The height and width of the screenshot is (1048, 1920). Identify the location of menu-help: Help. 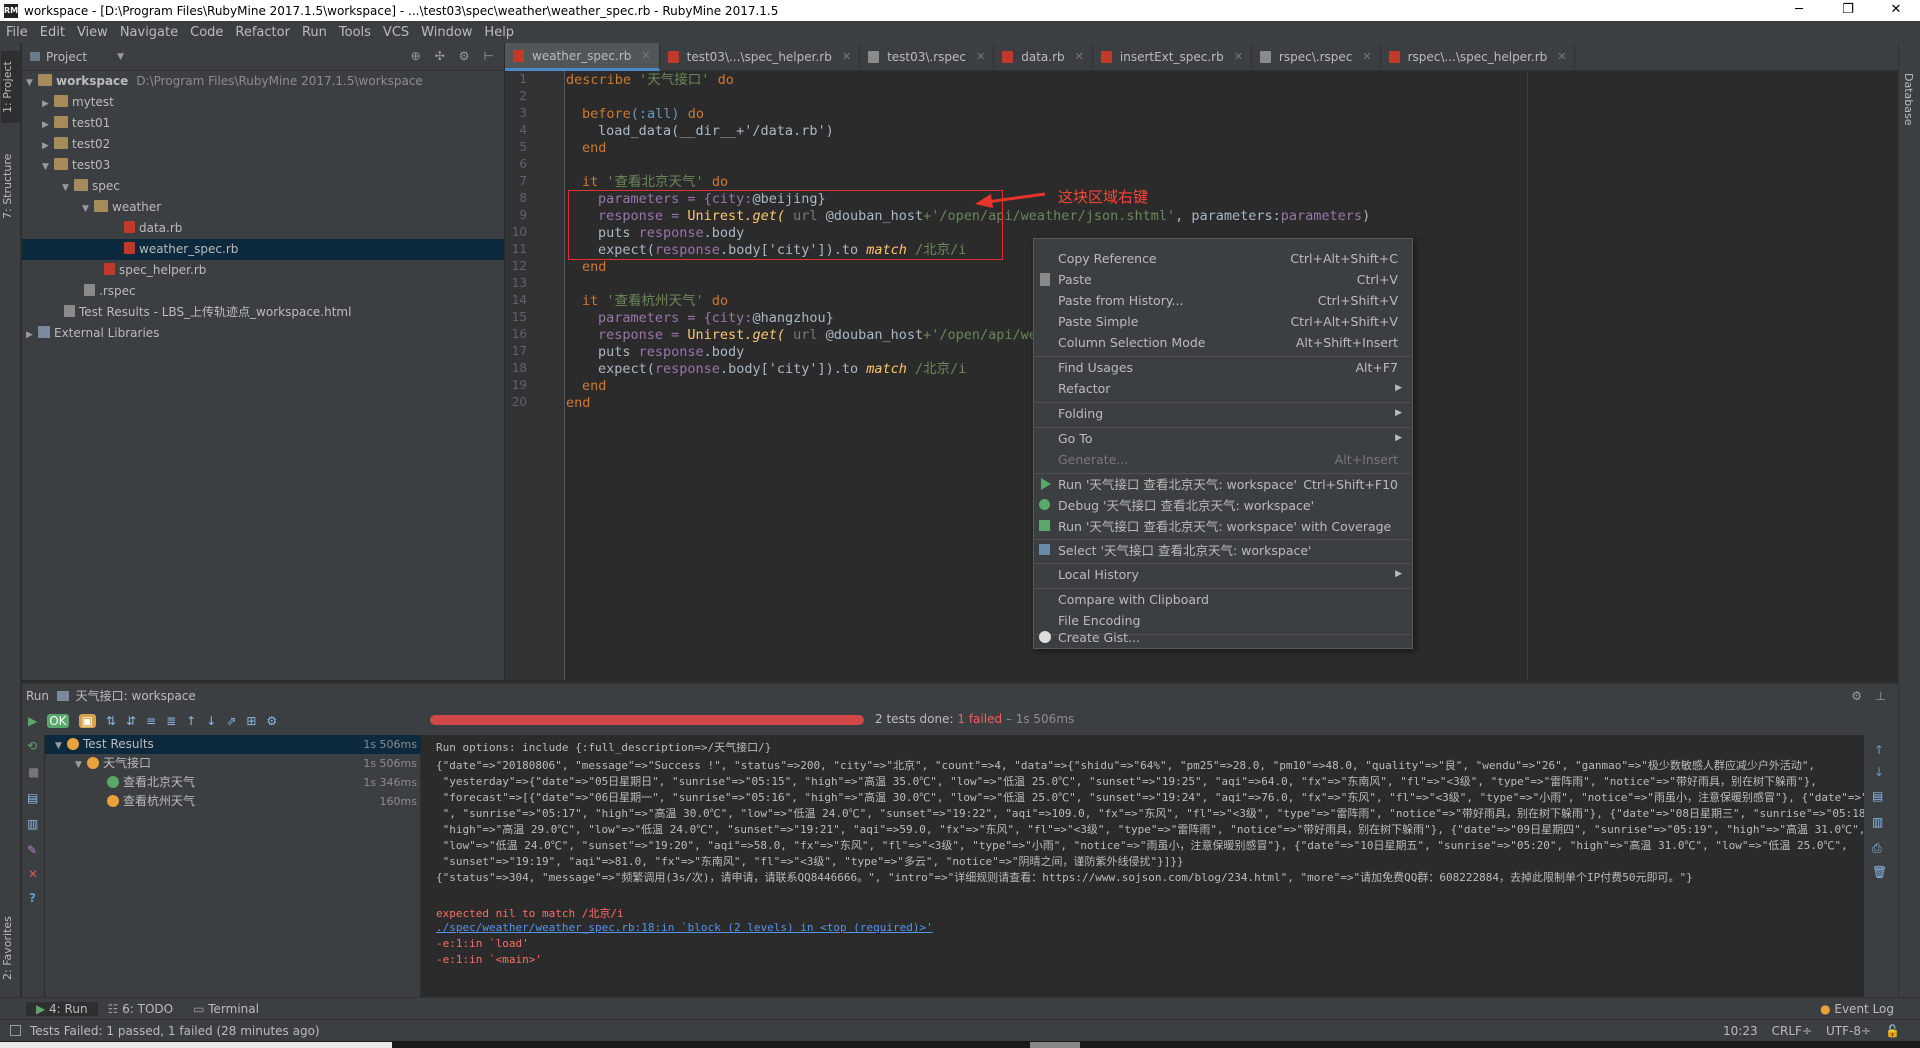
(499, 32).